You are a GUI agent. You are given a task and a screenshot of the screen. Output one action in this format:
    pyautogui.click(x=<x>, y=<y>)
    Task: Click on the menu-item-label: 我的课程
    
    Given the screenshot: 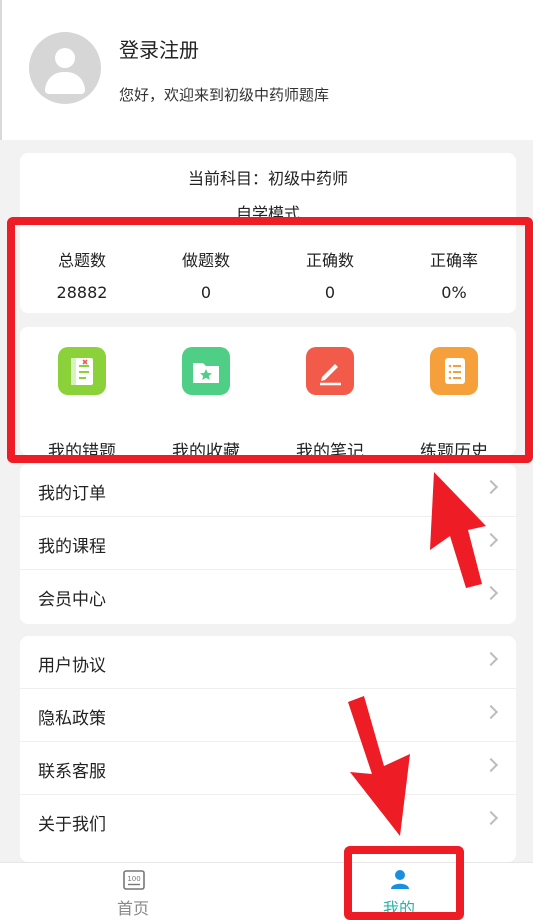 What is the action you would take?
    pyautogui.click(x=72, y=547)
    